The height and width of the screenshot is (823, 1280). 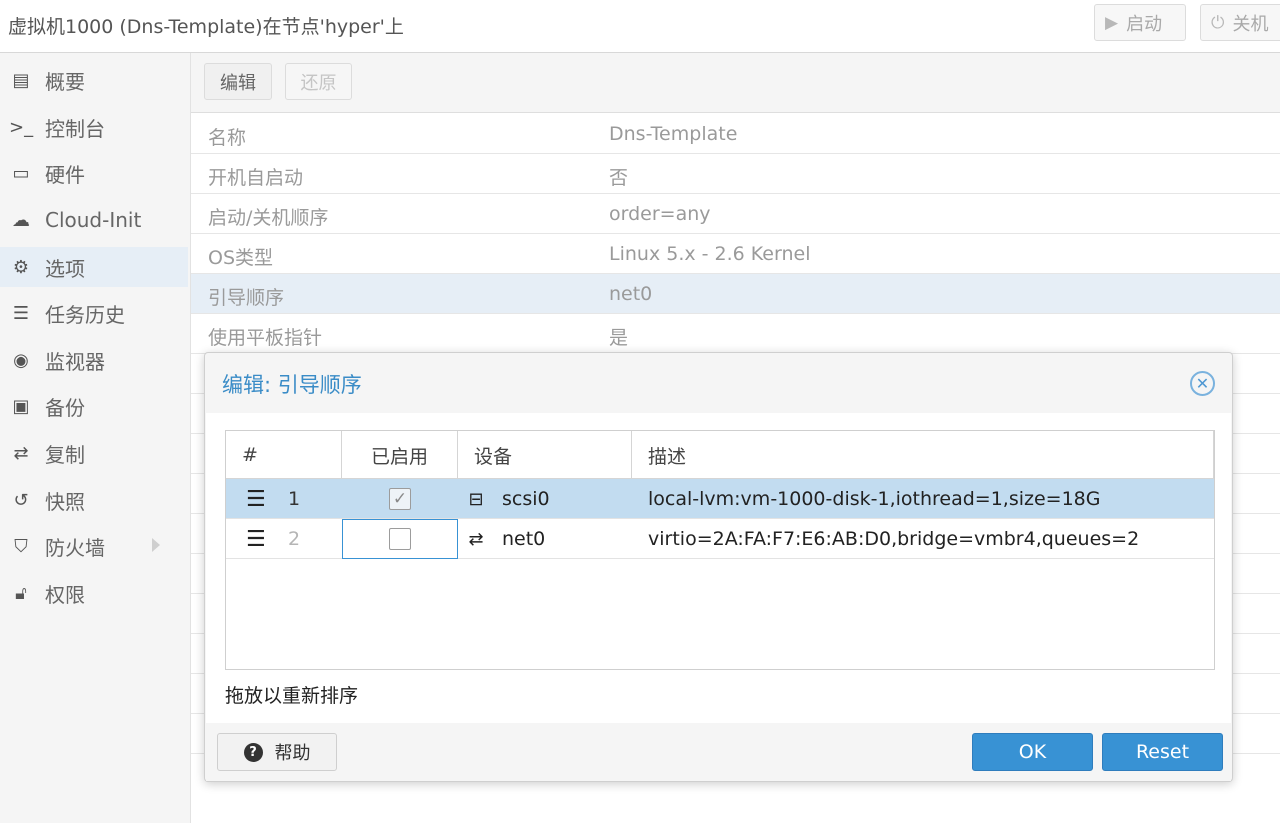 I want to click on option-row: OS类型 Linux 5.x - 2.6 Kernel, so click(x=735, y=254).